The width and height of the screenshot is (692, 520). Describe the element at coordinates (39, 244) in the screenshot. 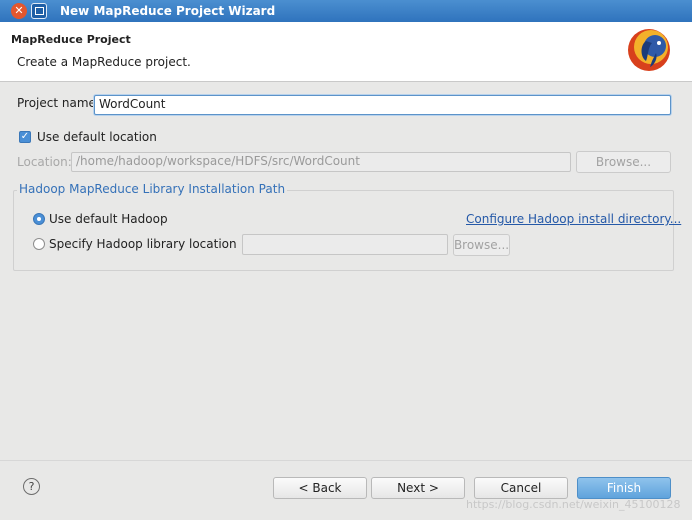

I see `specify-hadoop-location-radio` at that location.